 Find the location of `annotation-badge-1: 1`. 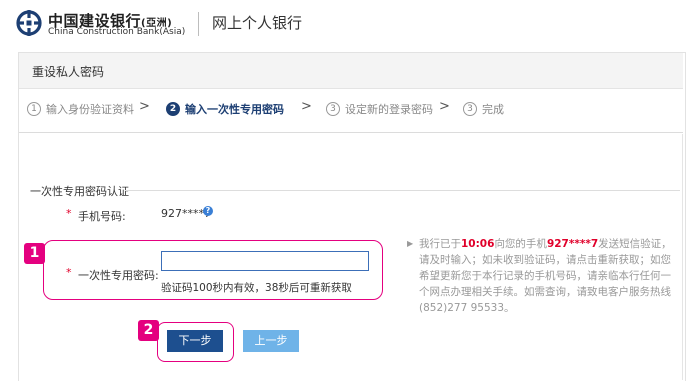

annotation-badge-1: 1 is located at coordinates (34, 253).